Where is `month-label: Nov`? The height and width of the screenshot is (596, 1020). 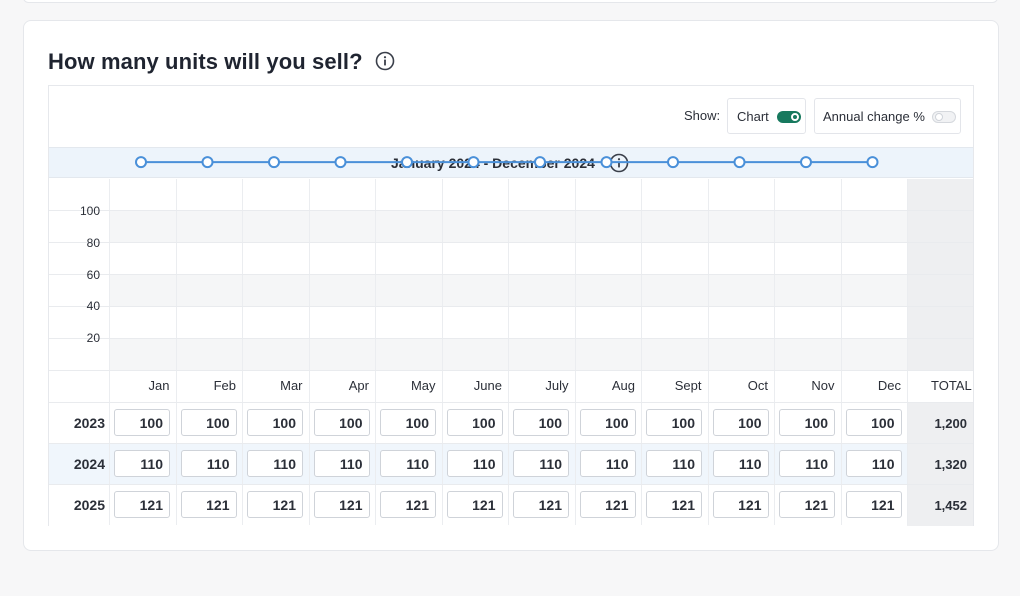
month-label: Nov is located at coordinates (823, 385).